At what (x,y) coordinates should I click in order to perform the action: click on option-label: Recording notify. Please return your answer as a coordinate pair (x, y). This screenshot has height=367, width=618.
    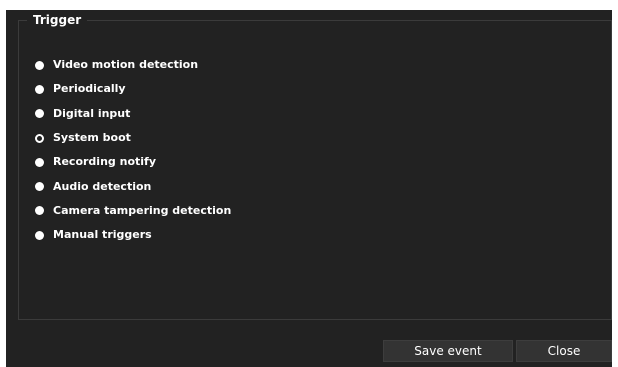
    Looking at the image, I should click on (104, 162).